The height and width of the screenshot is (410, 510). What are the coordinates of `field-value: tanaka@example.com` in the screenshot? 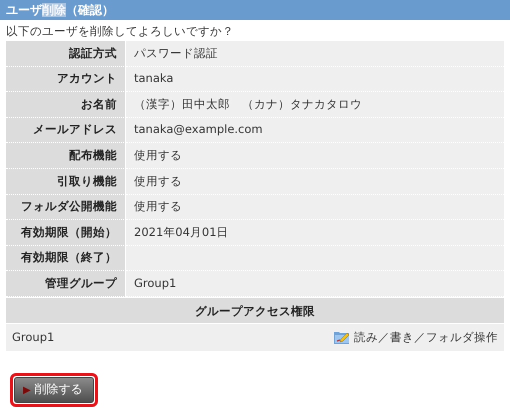 It's located at (315, 131).